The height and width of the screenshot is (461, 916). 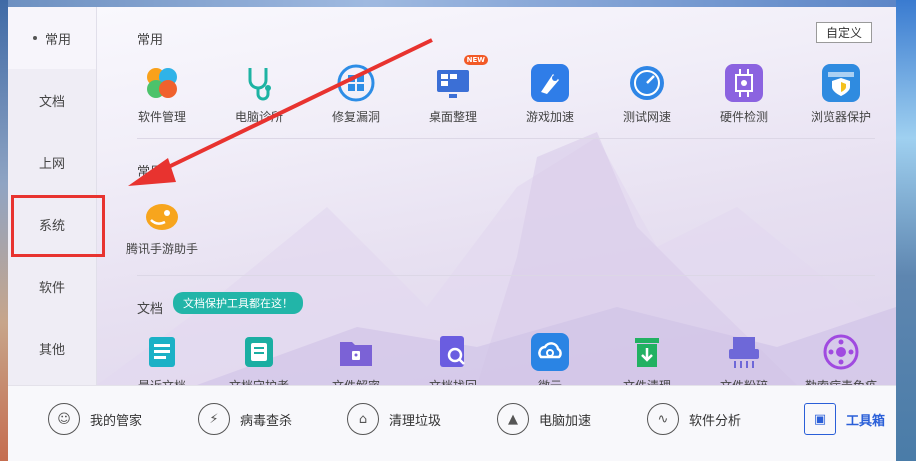 I want to click on red-arrow-annotation, so click(x=280, y=112).